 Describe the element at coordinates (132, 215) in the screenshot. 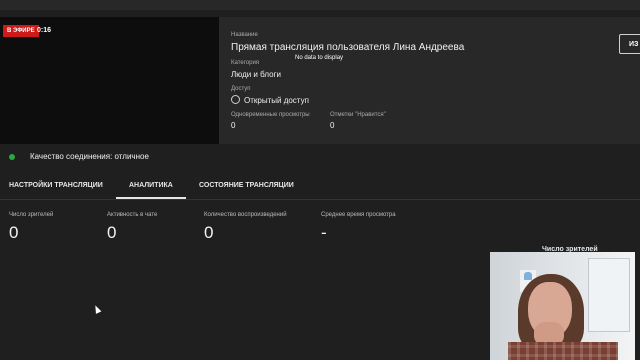

I see `metric-chat-label: Активность в чате` at that location.